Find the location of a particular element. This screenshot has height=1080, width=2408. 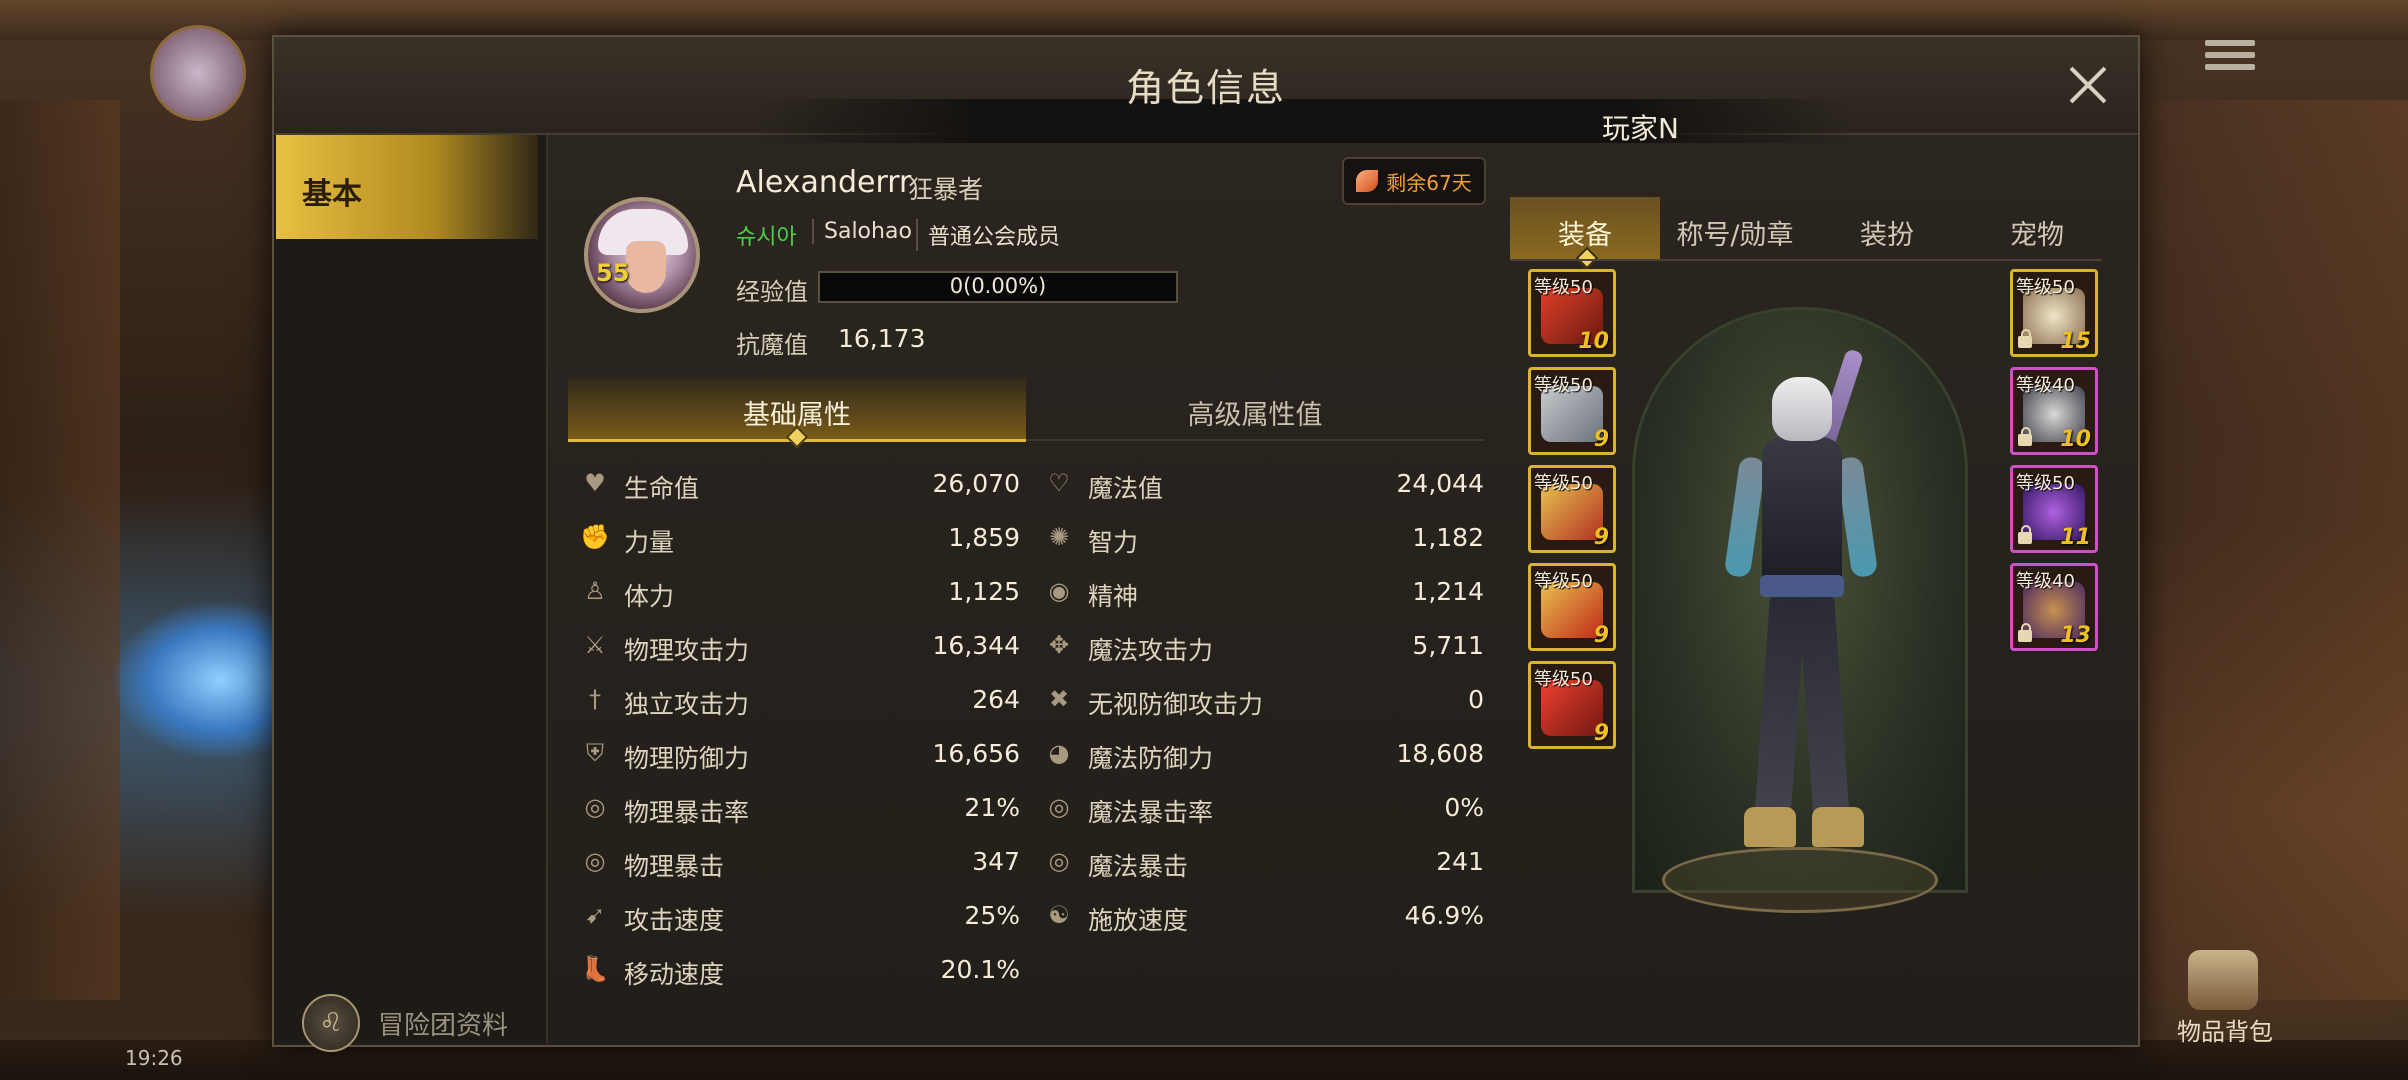

stat-row-ignore-defense-attack: ✖ 无视防御攻击力 0 is located at coordinates (1264, 700).